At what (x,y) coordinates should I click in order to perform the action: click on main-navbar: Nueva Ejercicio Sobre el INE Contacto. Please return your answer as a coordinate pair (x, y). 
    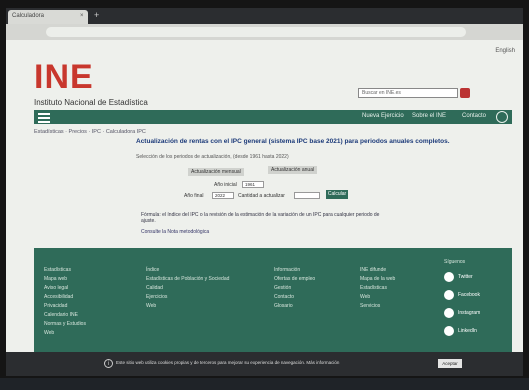
    Looking at the image, I should click on (273, 117).